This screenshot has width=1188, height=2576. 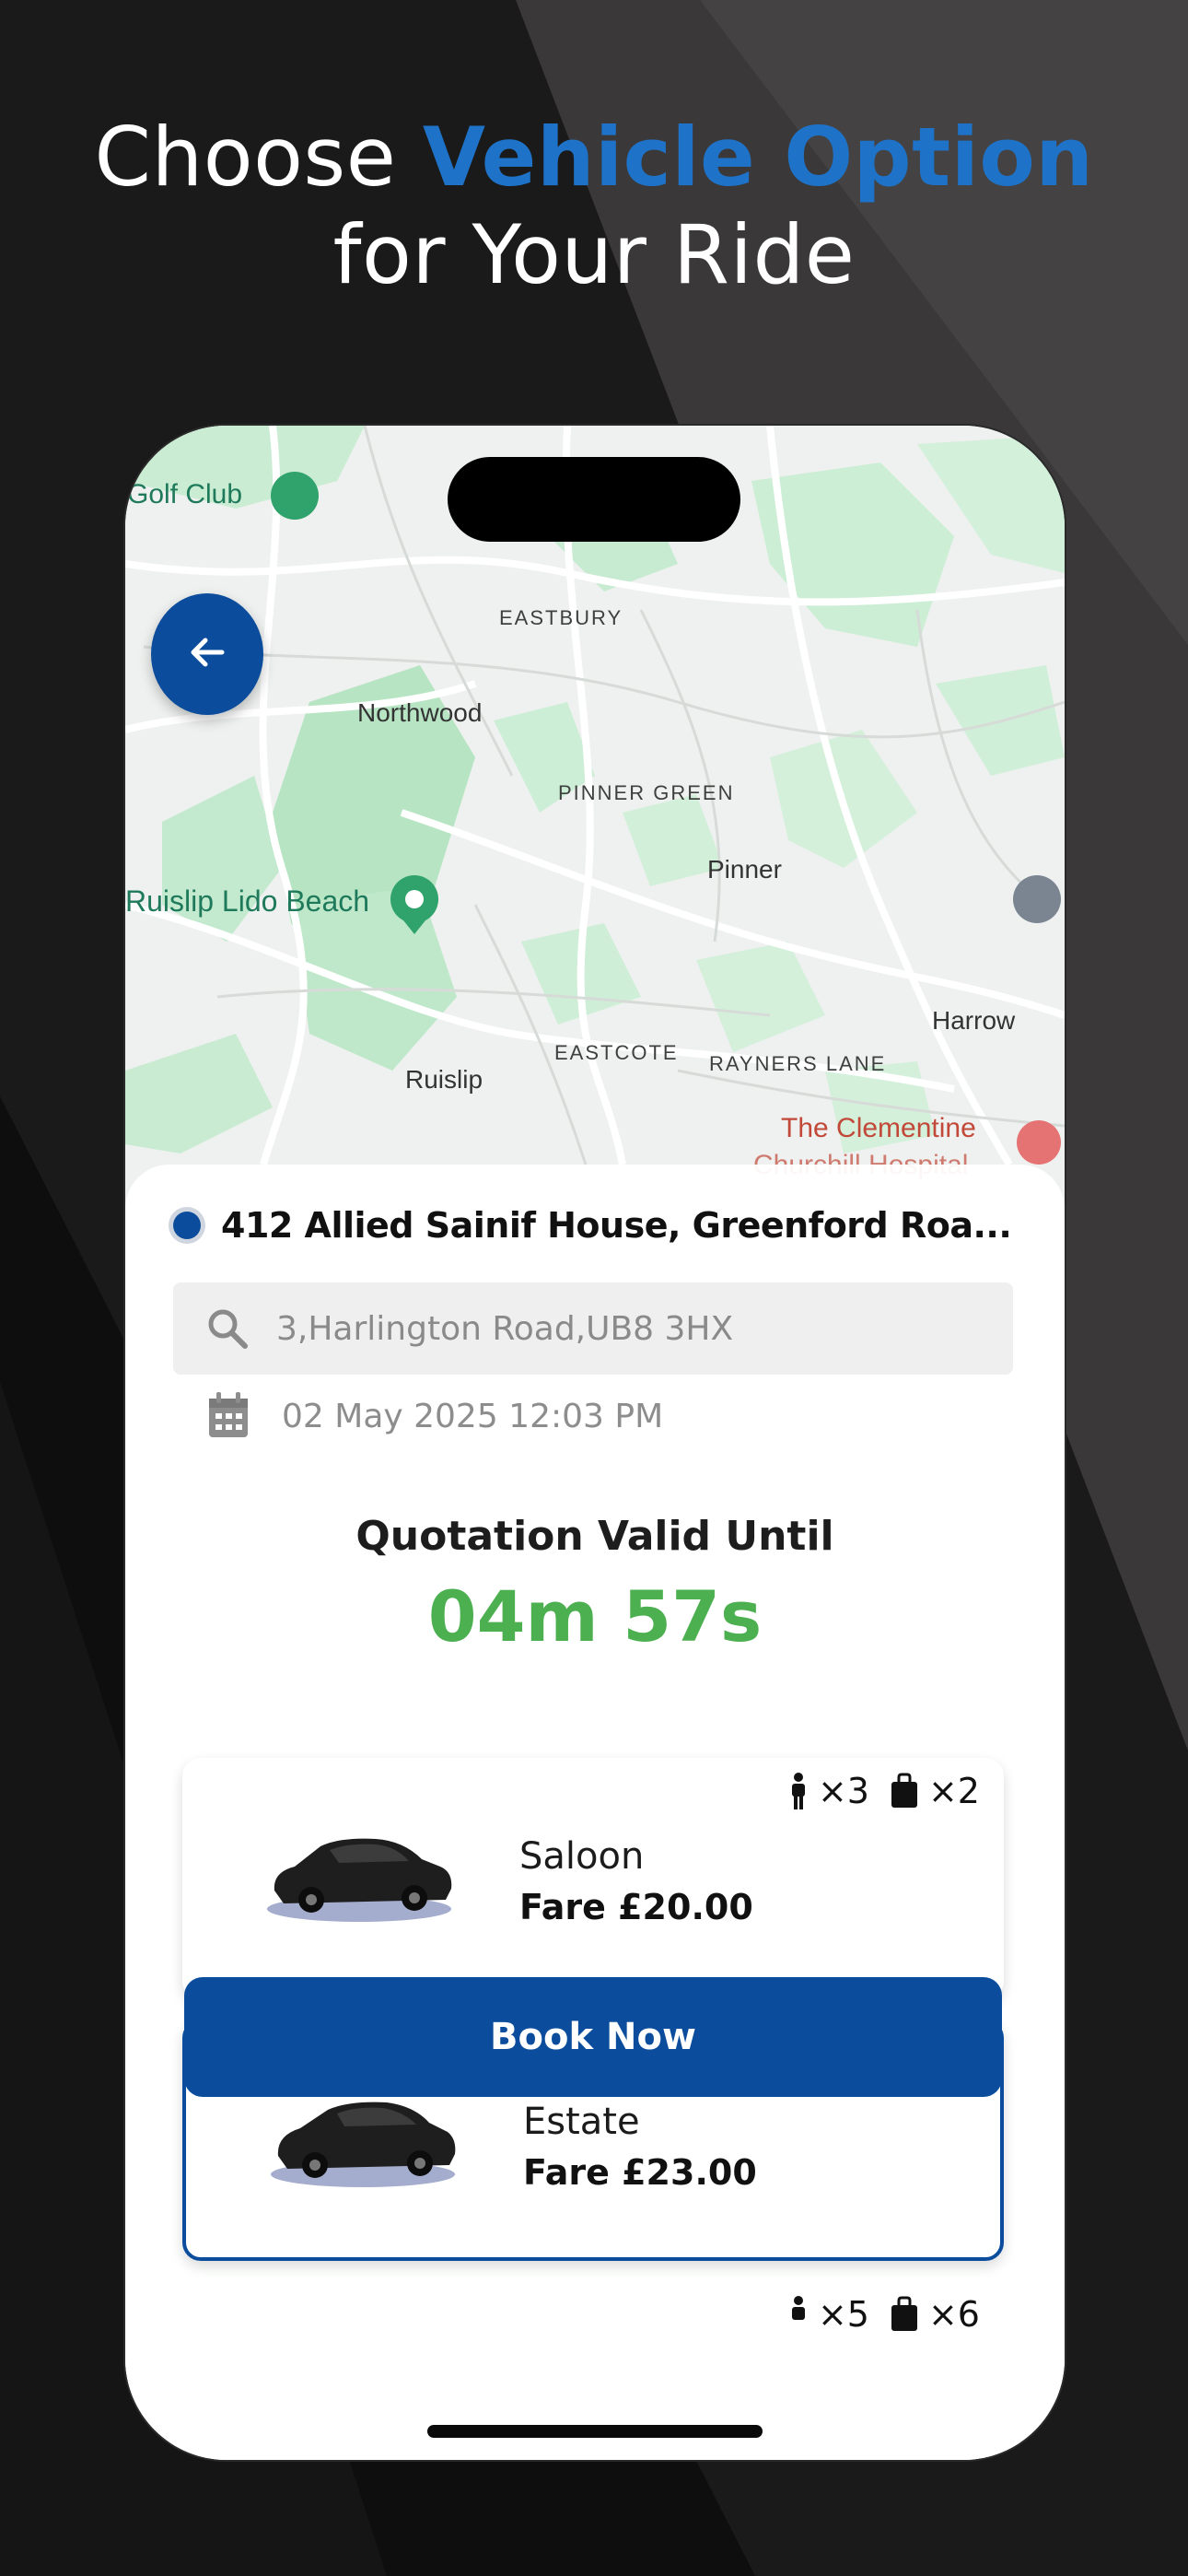 I want to click on date-time-row: 02 May 2025 12:03 PM, so click(x=434, y=1416).